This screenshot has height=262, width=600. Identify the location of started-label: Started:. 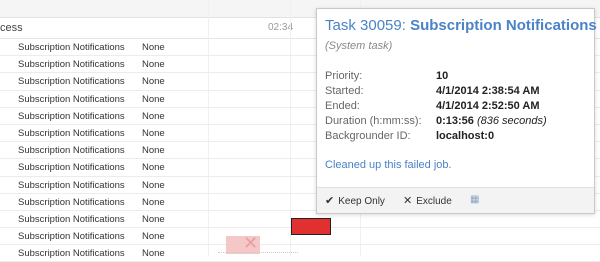
(344, 91).